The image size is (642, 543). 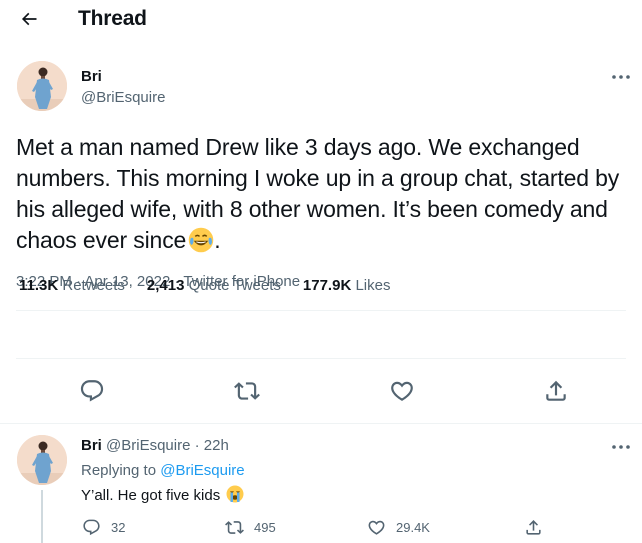 What do you see at coordinates (201, 240) in the screenshot?
I see `face-with-tears-of-joy-icon` at bounding box center [201, 240].